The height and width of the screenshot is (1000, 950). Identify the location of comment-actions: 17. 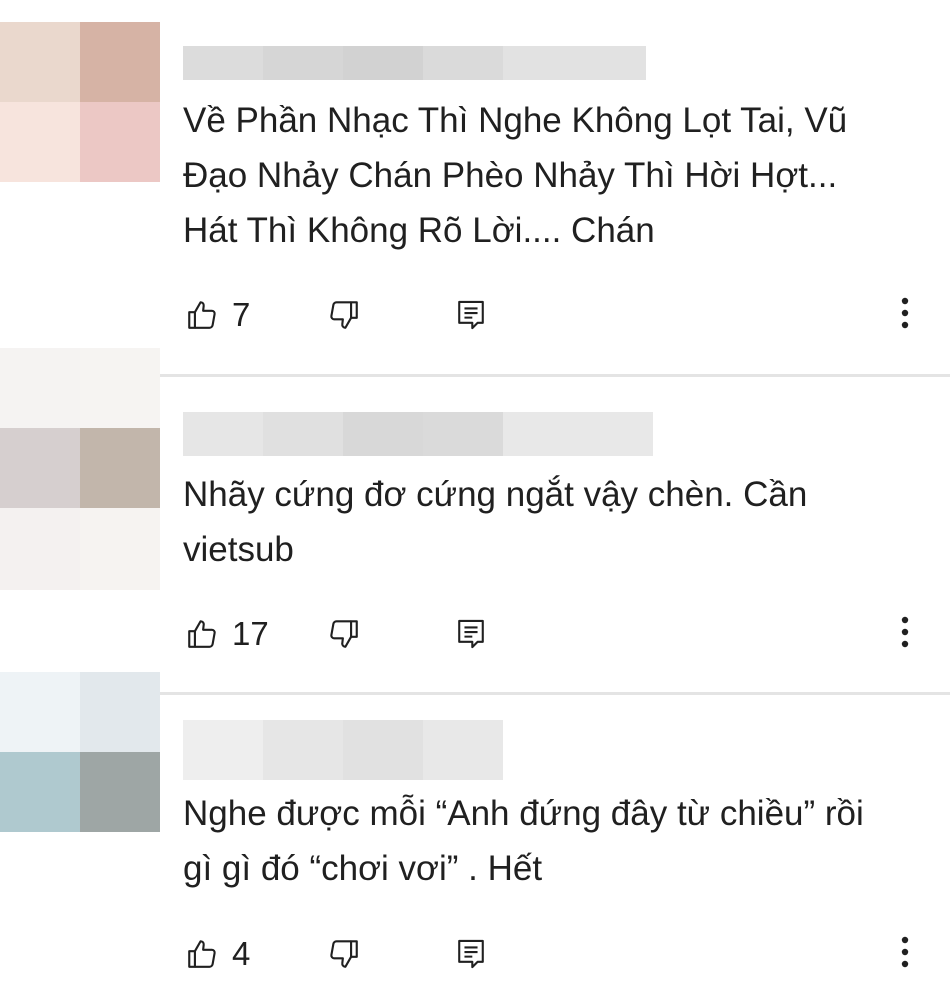
(553, 634).